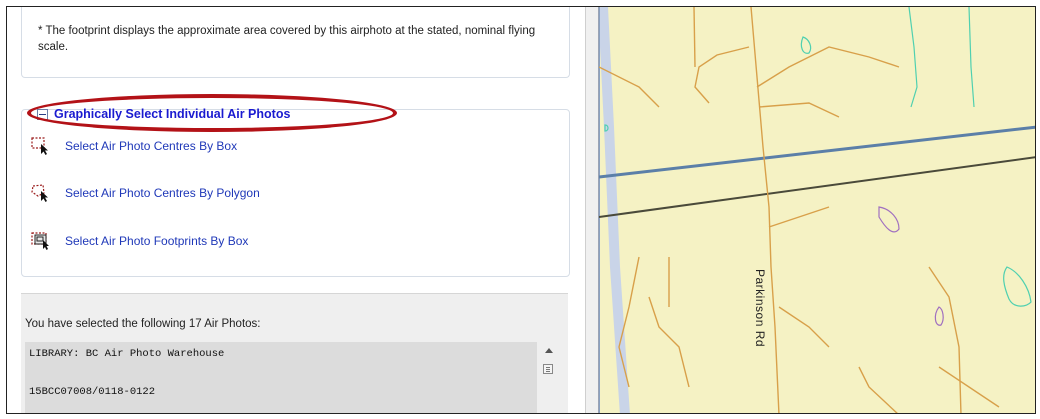  What do you see at coordinates (127, 354) in the screenshot?
I see `list-item: LIBRARY: BC Air Photo Warehouse` at bounding box center [127, 354].